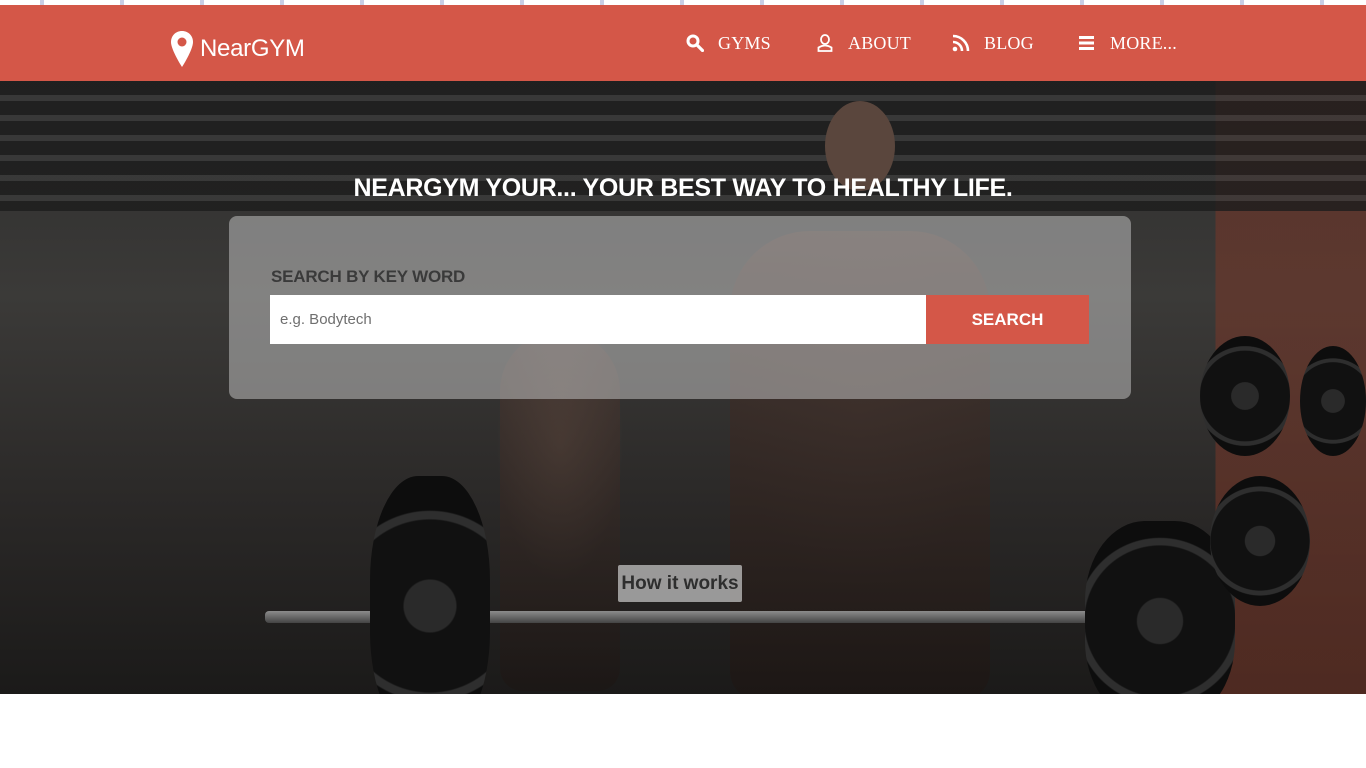  I want to click on search-button: SEARCH, so click(1007, 319).